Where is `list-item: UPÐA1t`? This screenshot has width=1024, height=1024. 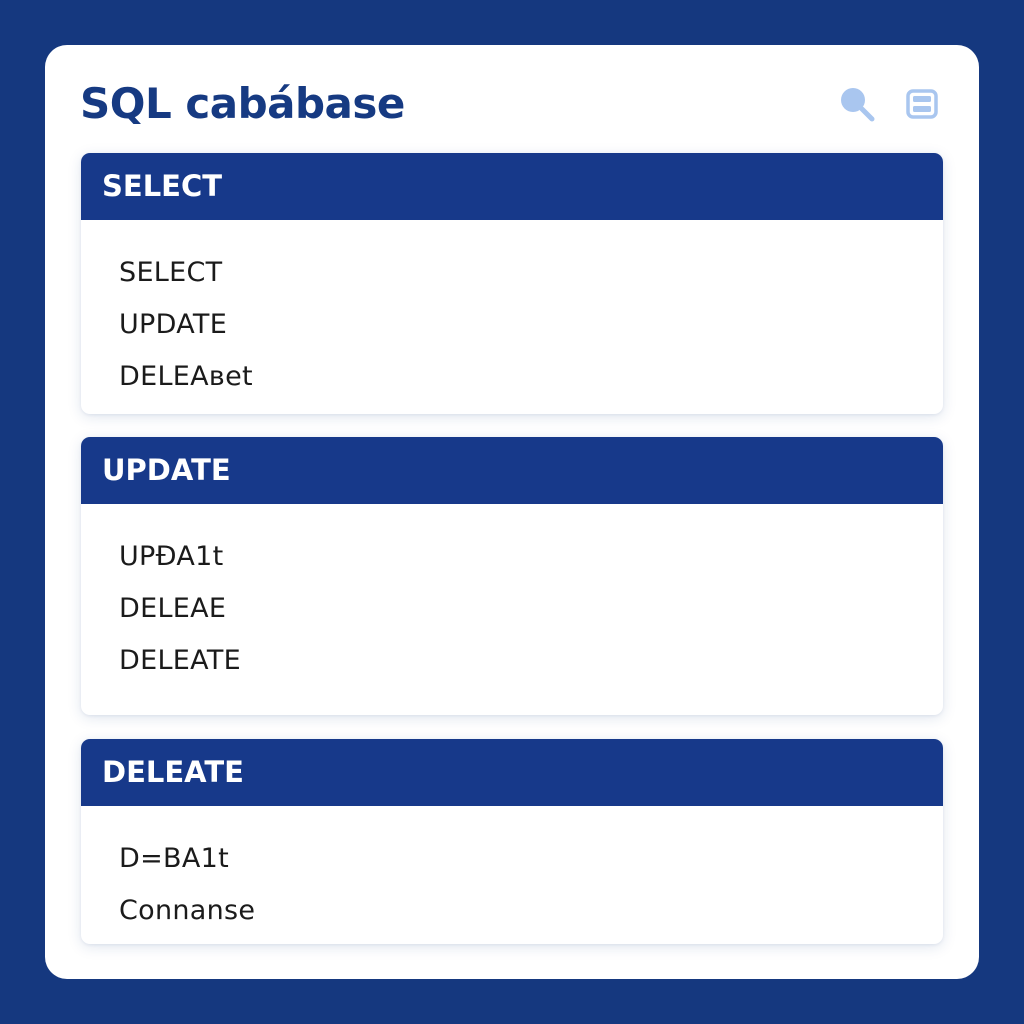 list-item: UPÐA1t is located at coordinates (531, 557).